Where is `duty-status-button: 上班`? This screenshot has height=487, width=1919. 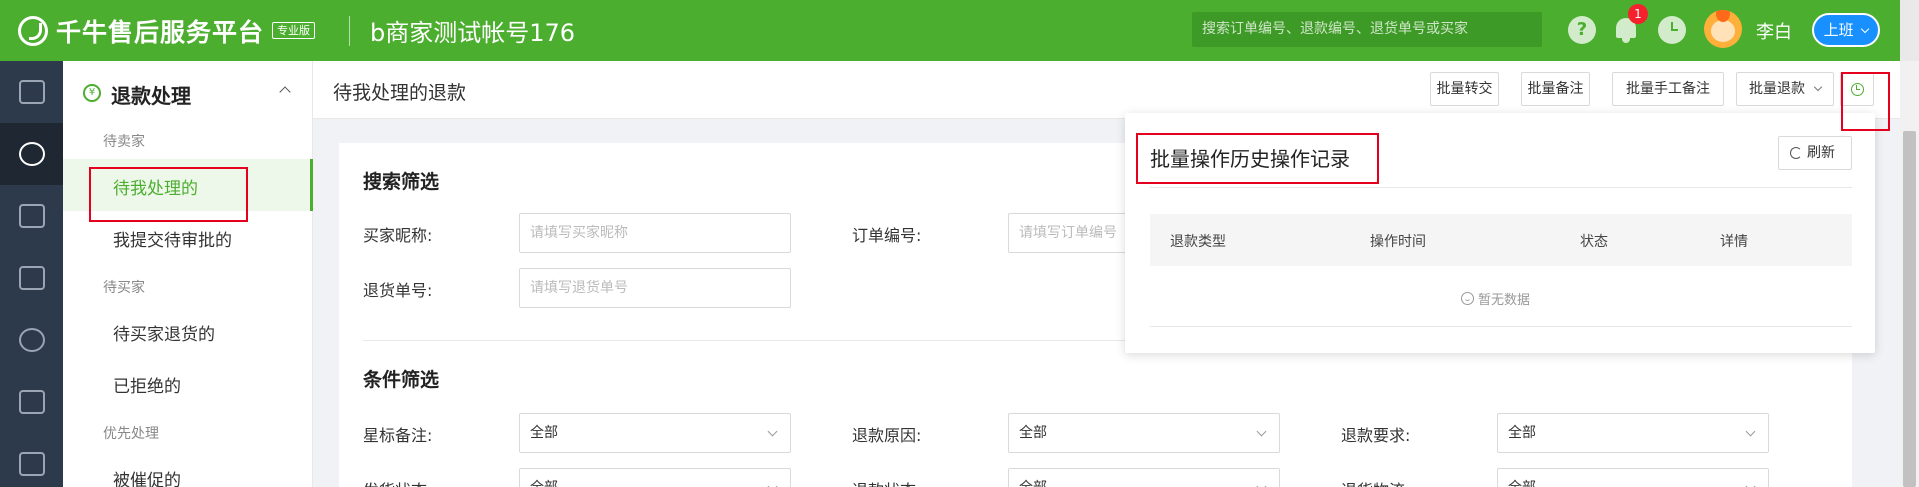 duty-status-button: 上班 is located at coordinates (1846, 30).